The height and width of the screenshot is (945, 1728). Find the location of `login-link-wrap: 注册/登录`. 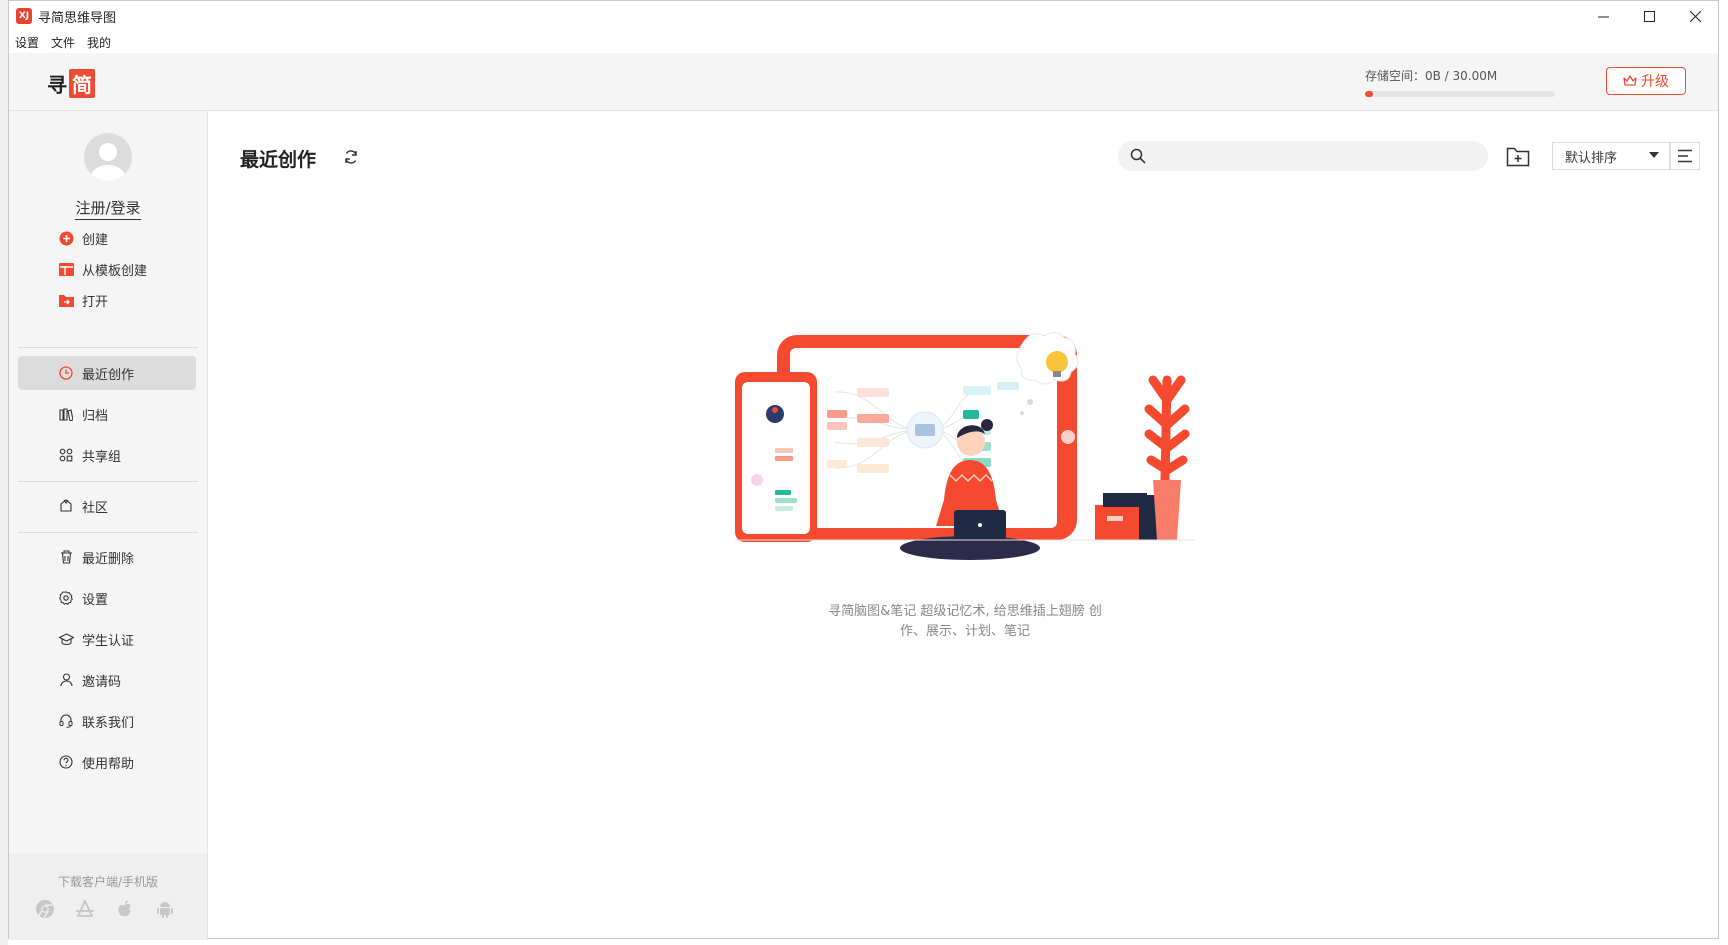

login-link-wrap: 注册/登录 is located at coordinates (108, 208).